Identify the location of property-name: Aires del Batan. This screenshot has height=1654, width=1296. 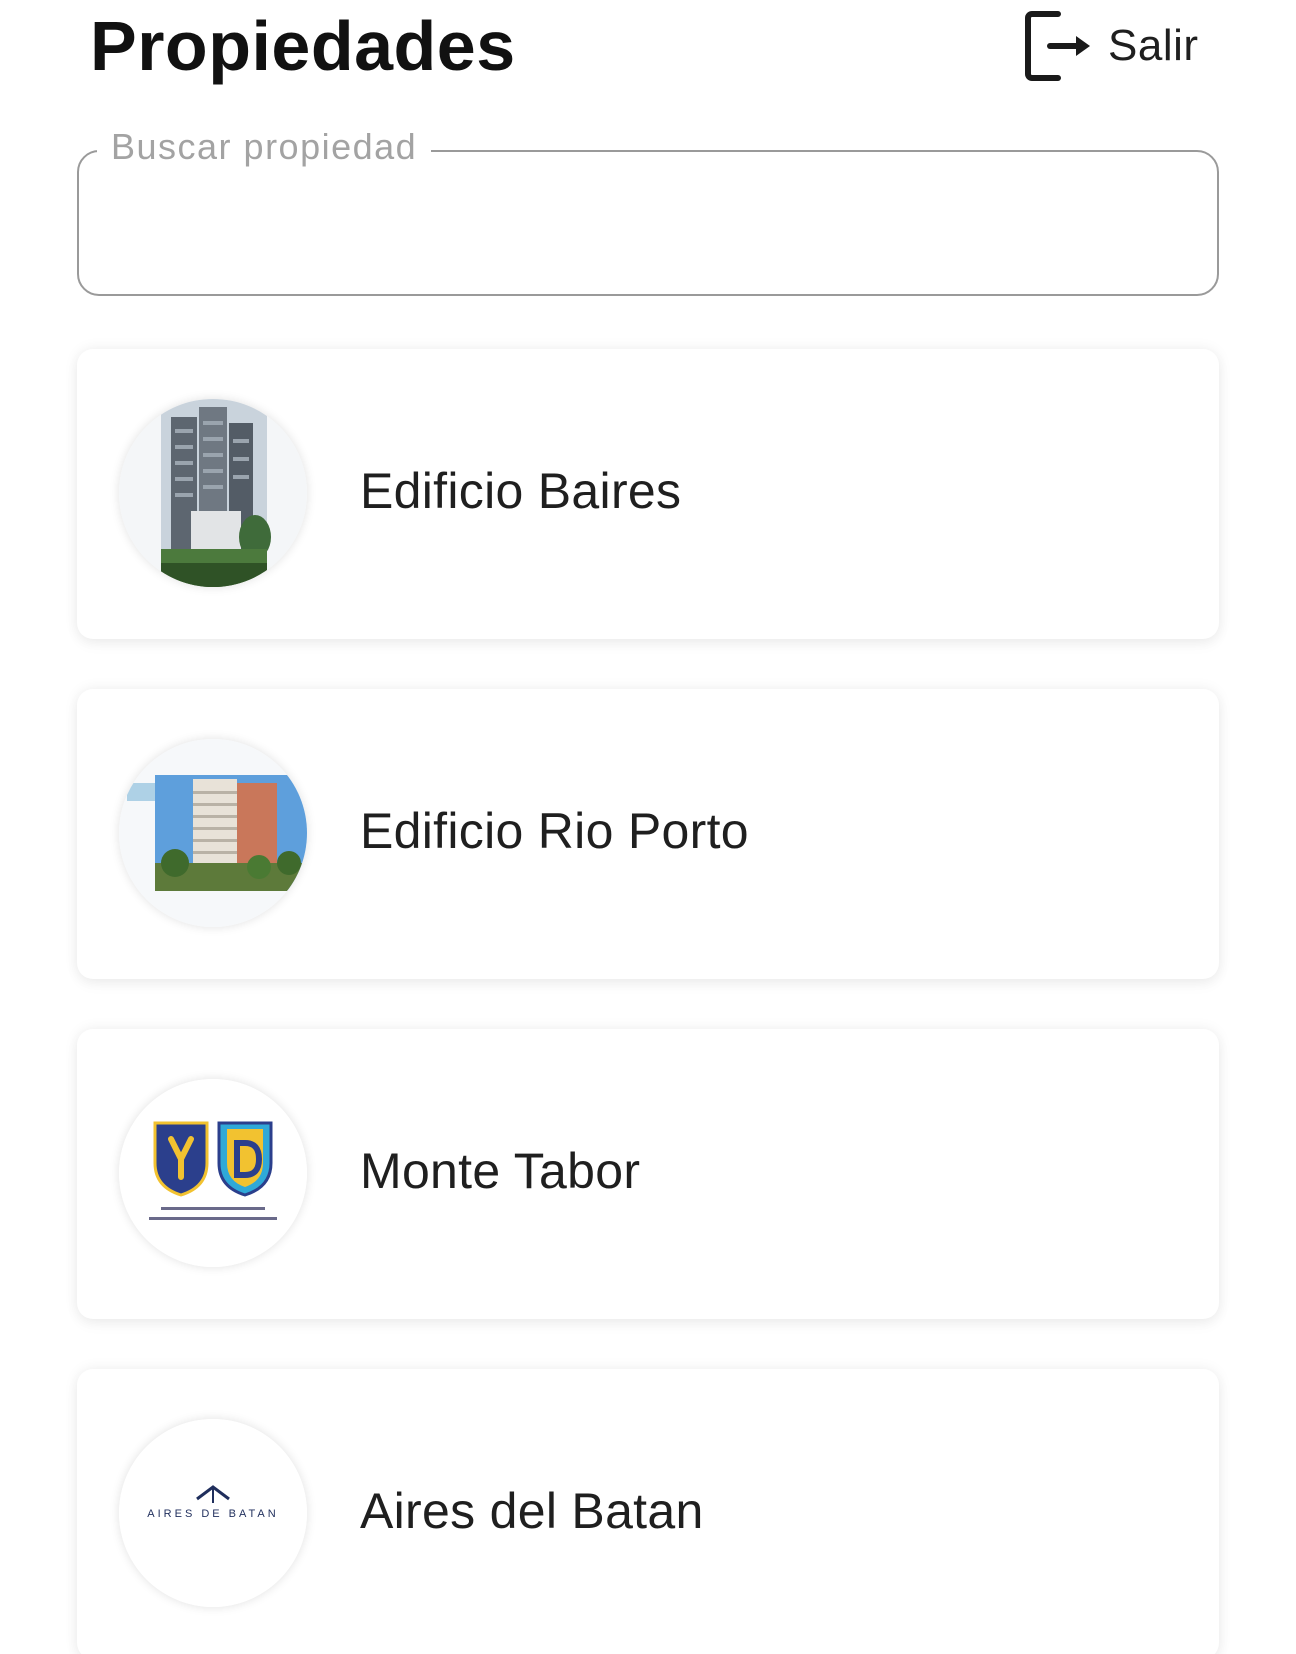
(532, 1511).